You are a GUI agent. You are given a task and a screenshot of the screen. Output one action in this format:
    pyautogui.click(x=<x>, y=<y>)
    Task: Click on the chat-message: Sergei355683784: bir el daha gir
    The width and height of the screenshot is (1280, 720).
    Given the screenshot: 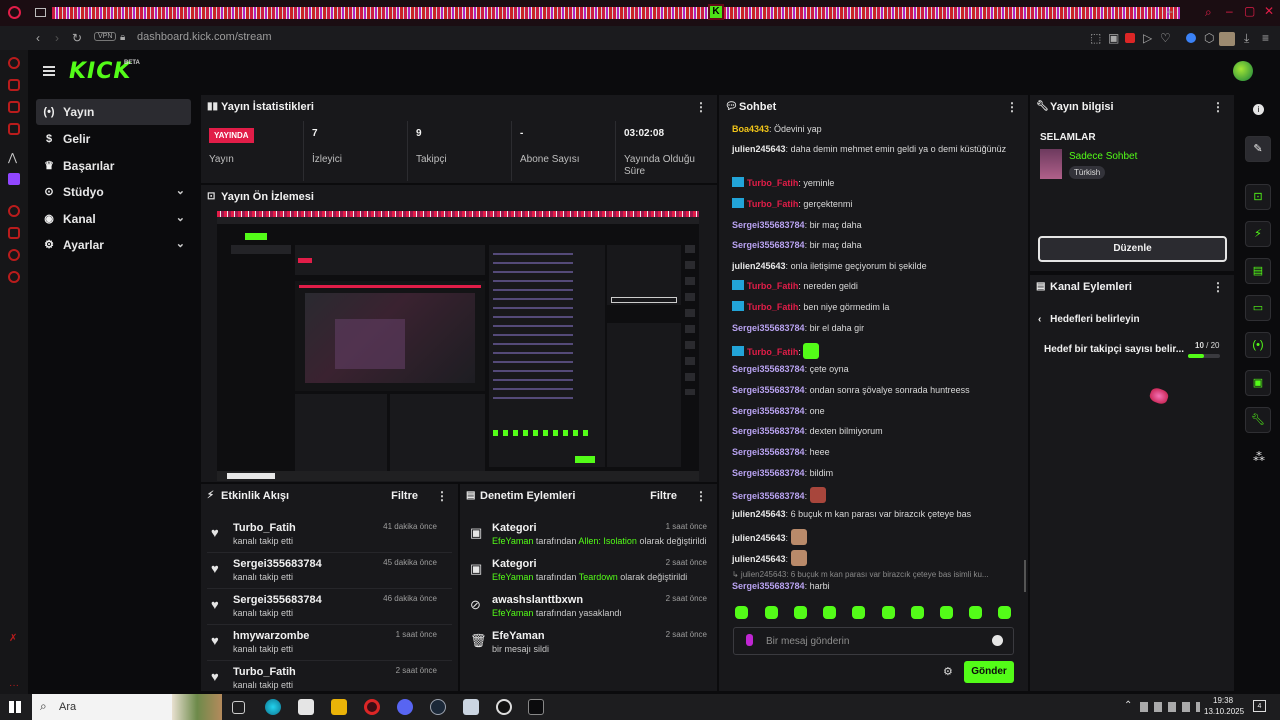 What is the action you would take?
    pyautogui.click(x=877, y=328)
    